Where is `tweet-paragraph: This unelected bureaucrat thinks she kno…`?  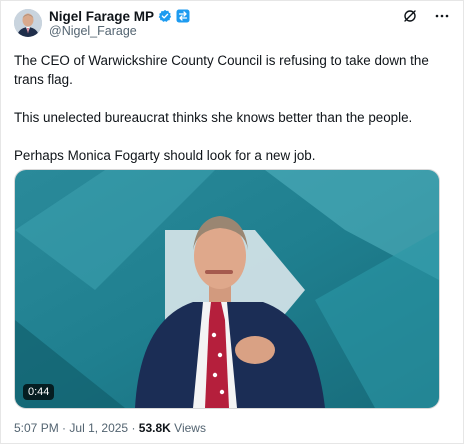
tweet-paragraph: This unelected bureaucrat thinks she kno… is located at coordinates (213, 117).